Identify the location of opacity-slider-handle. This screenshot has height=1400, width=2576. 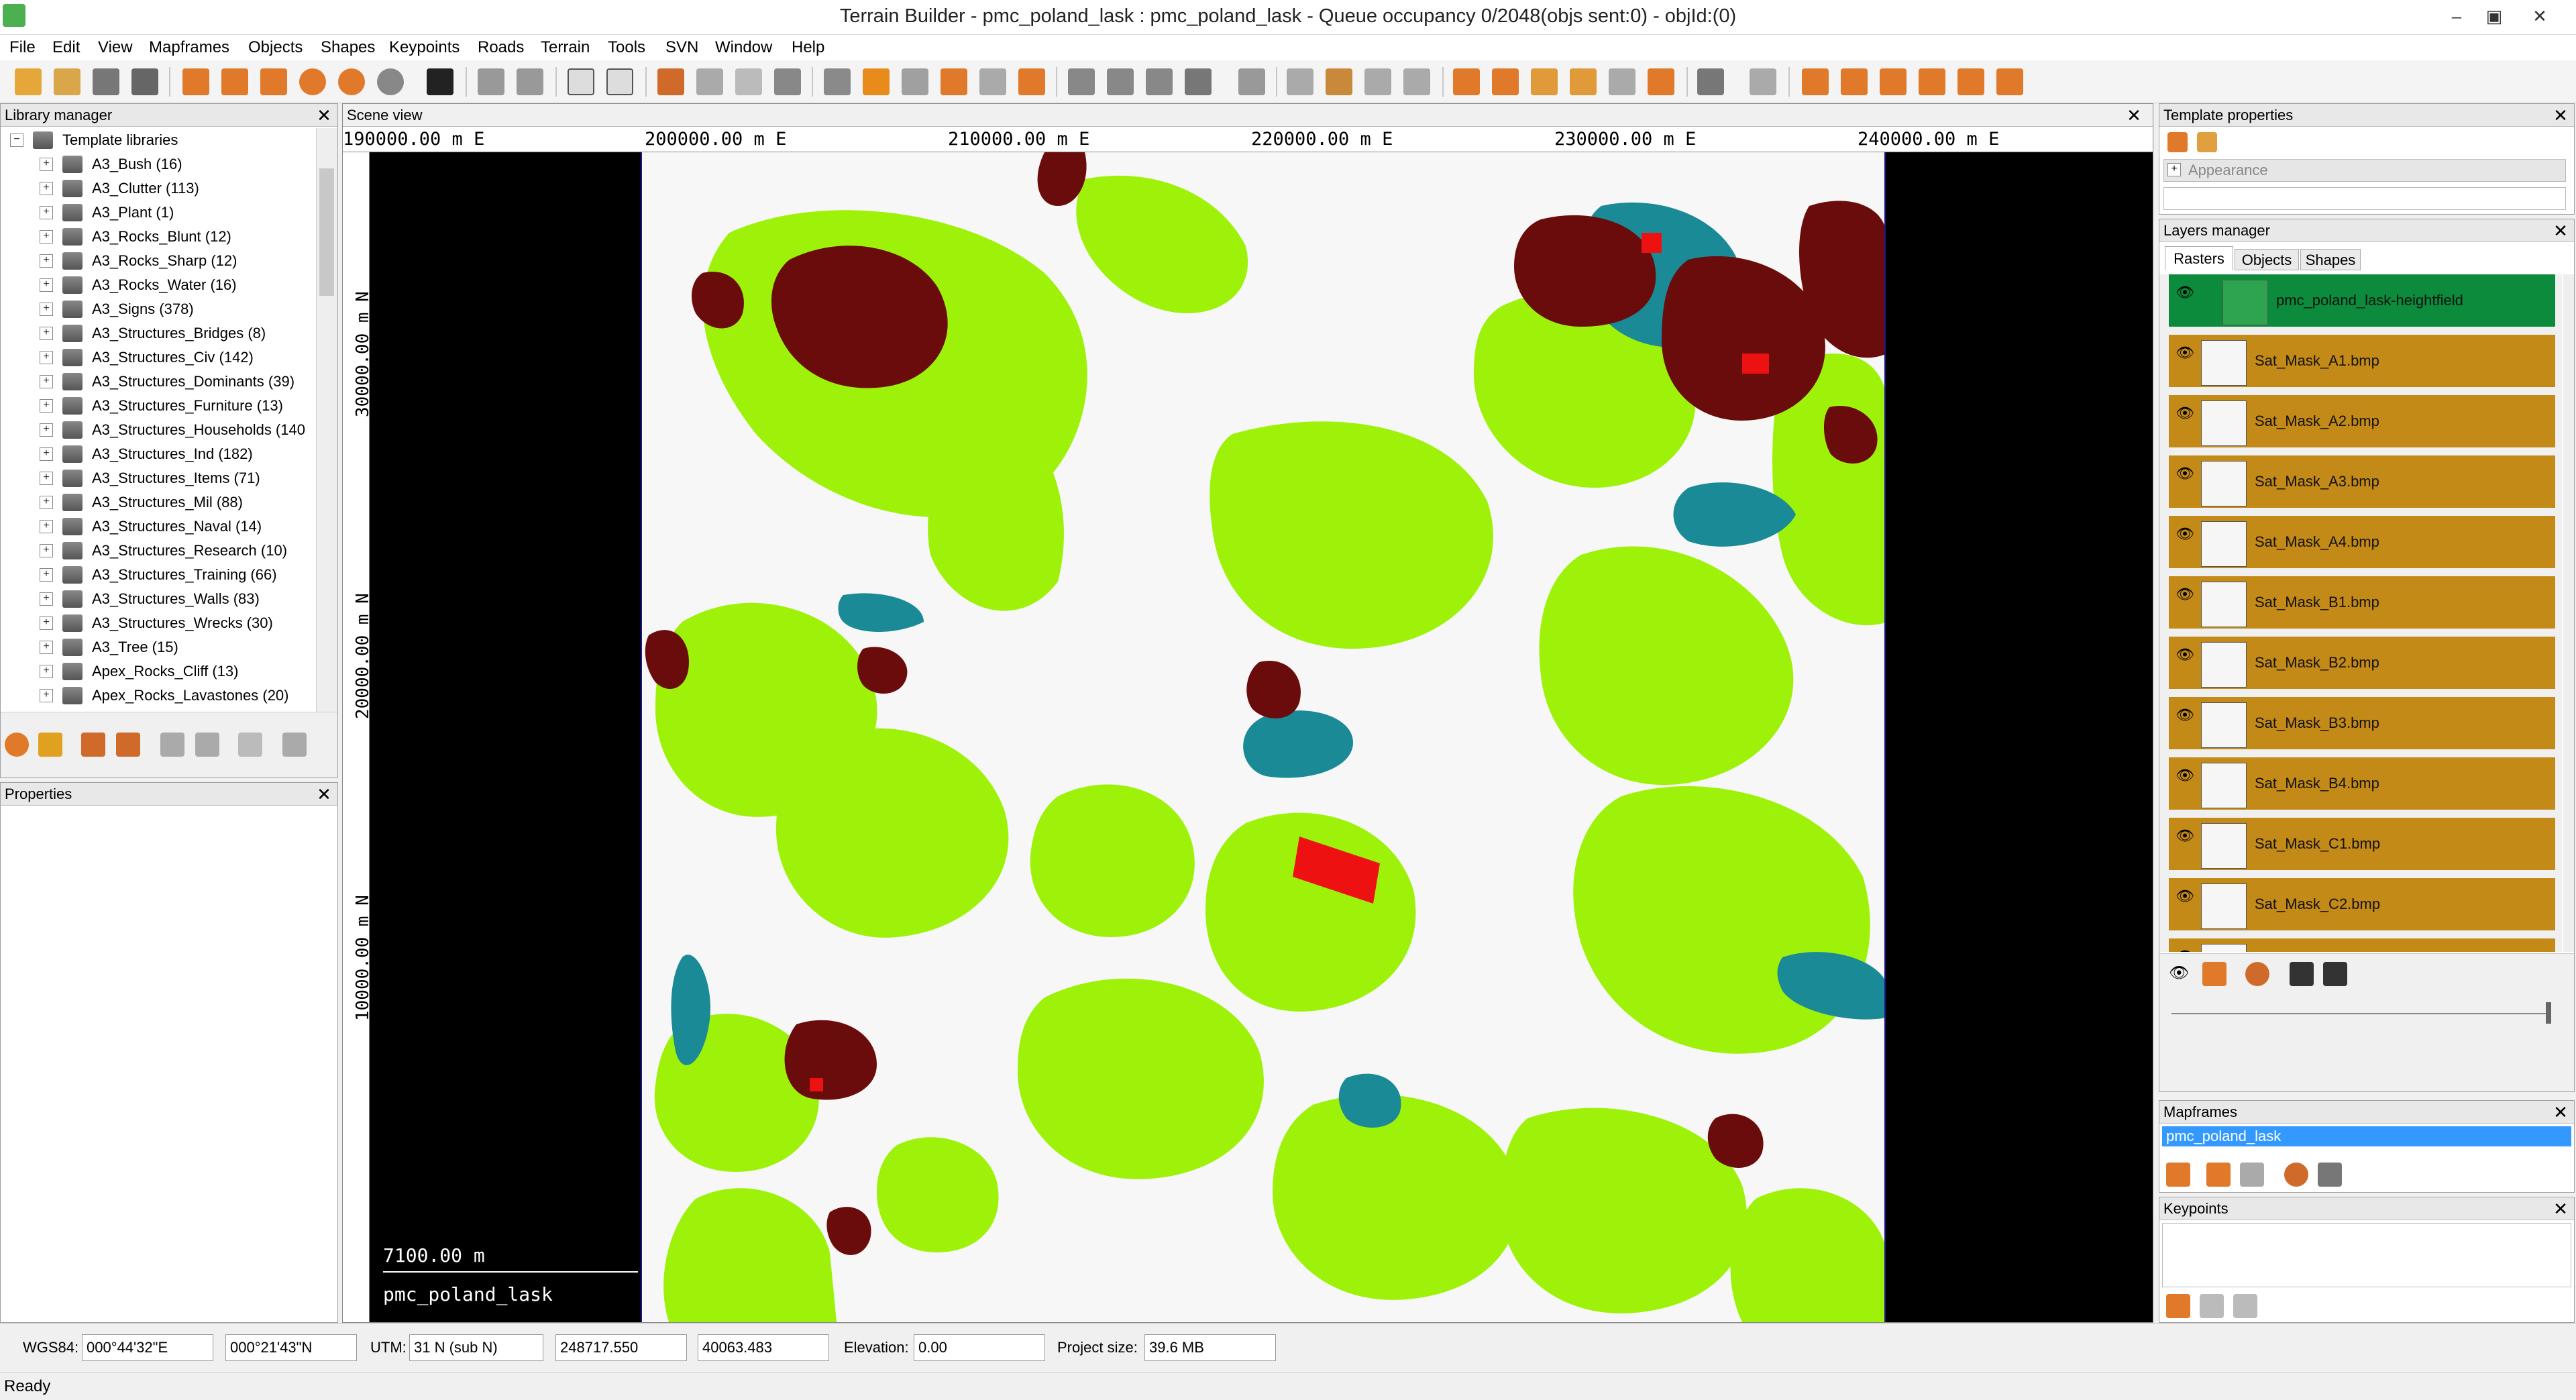
(2548, 1013).